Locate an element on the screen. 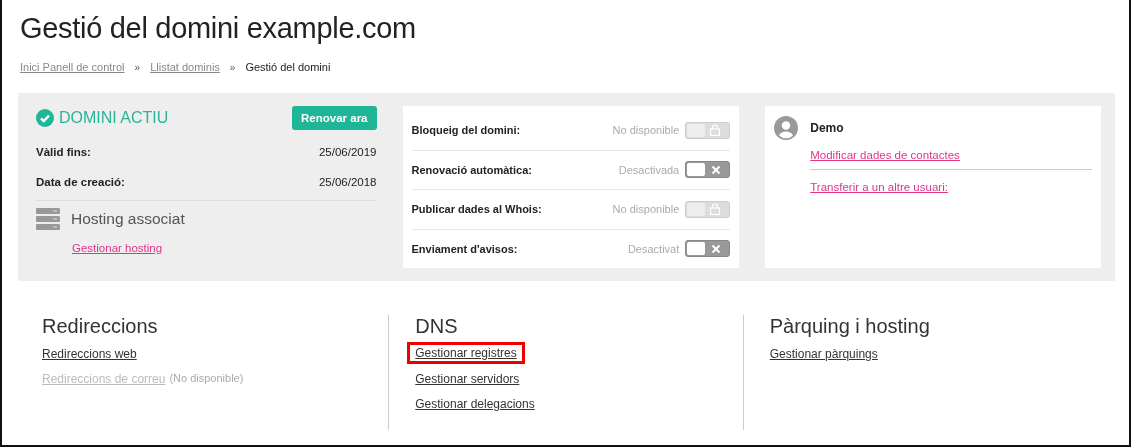 Image resolution: width=1131 pixels, height=447 pixels. hosting-title: Hosting associat is located at coordinates (128, 219).